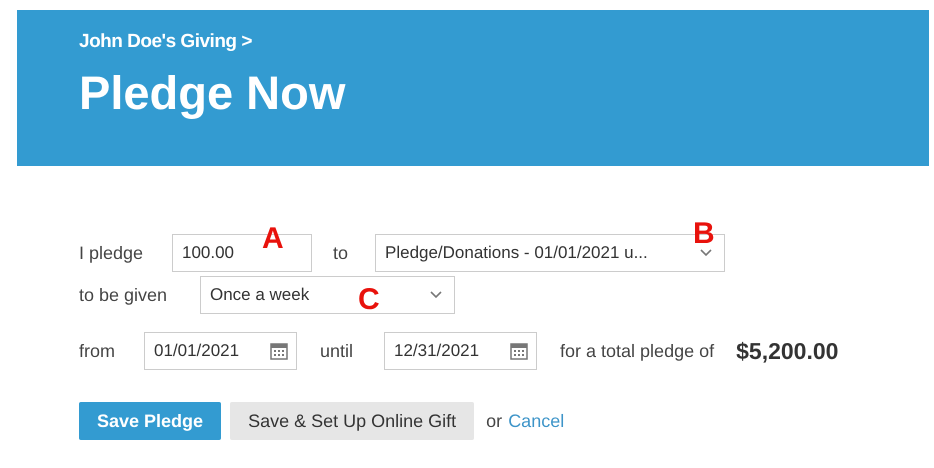 This screenshot has width=934, height=468. Describe the element at coordinates (787, 351) in the screenshot. I see `total-amount: $5,200.00` at that location.